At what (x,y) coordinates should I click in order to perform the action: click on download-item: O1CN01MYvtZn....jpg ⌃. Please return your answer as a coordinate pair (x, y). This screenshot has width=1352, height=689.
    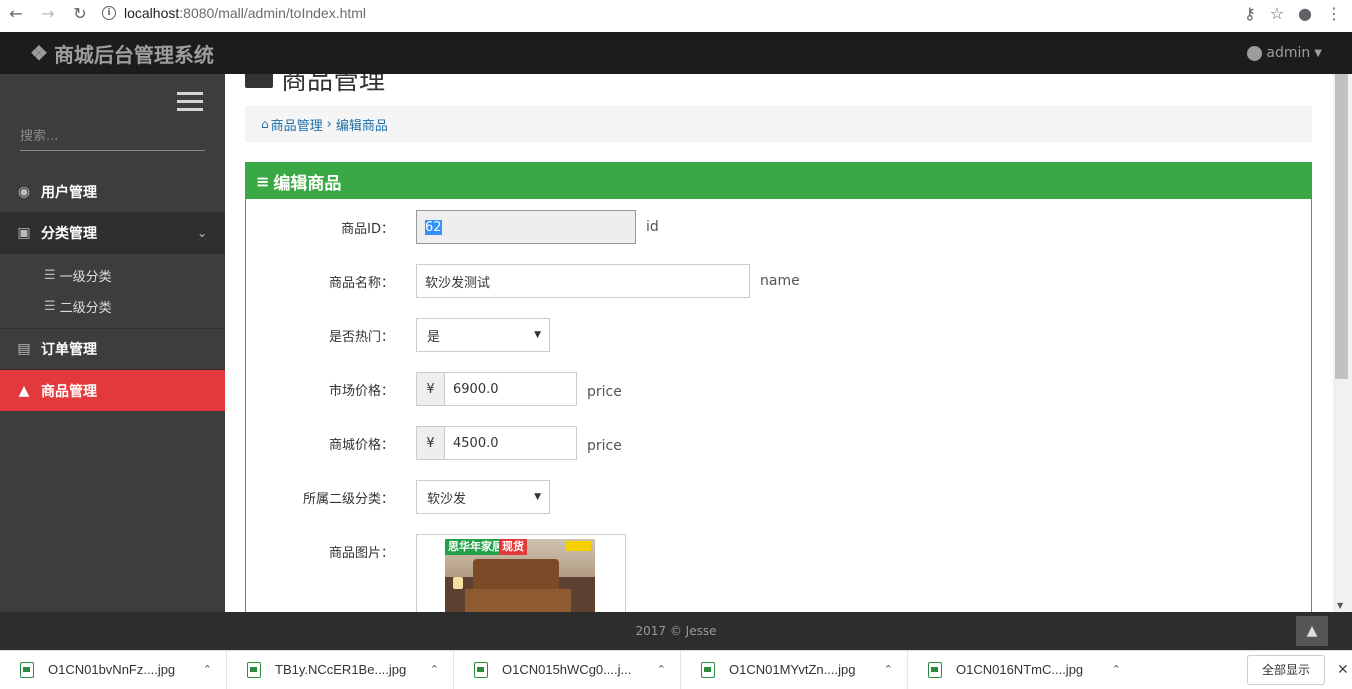
    Looking at the image, I should click on (794, 669).